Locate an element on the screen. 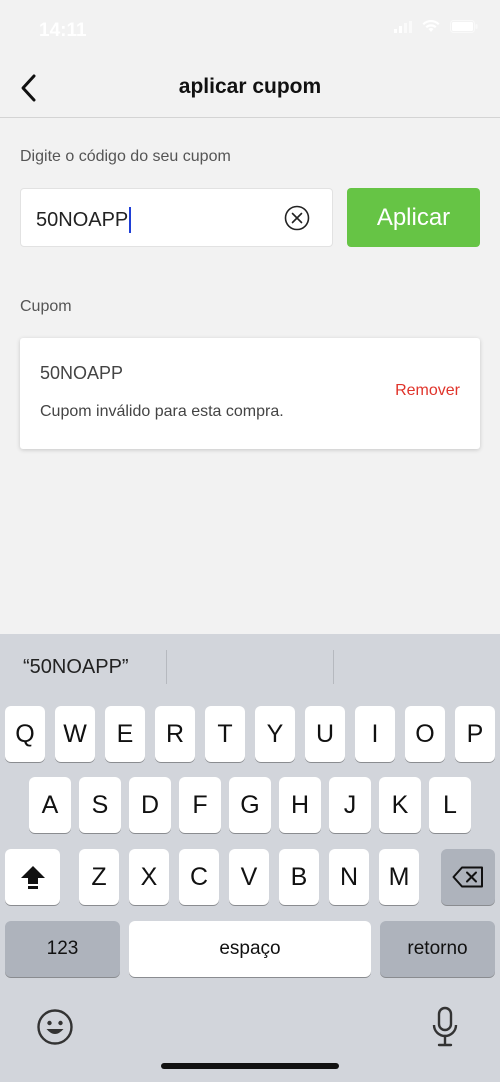 This screenshot has height=1082, width=500. key-u: U is located at coordinates (325, 734).